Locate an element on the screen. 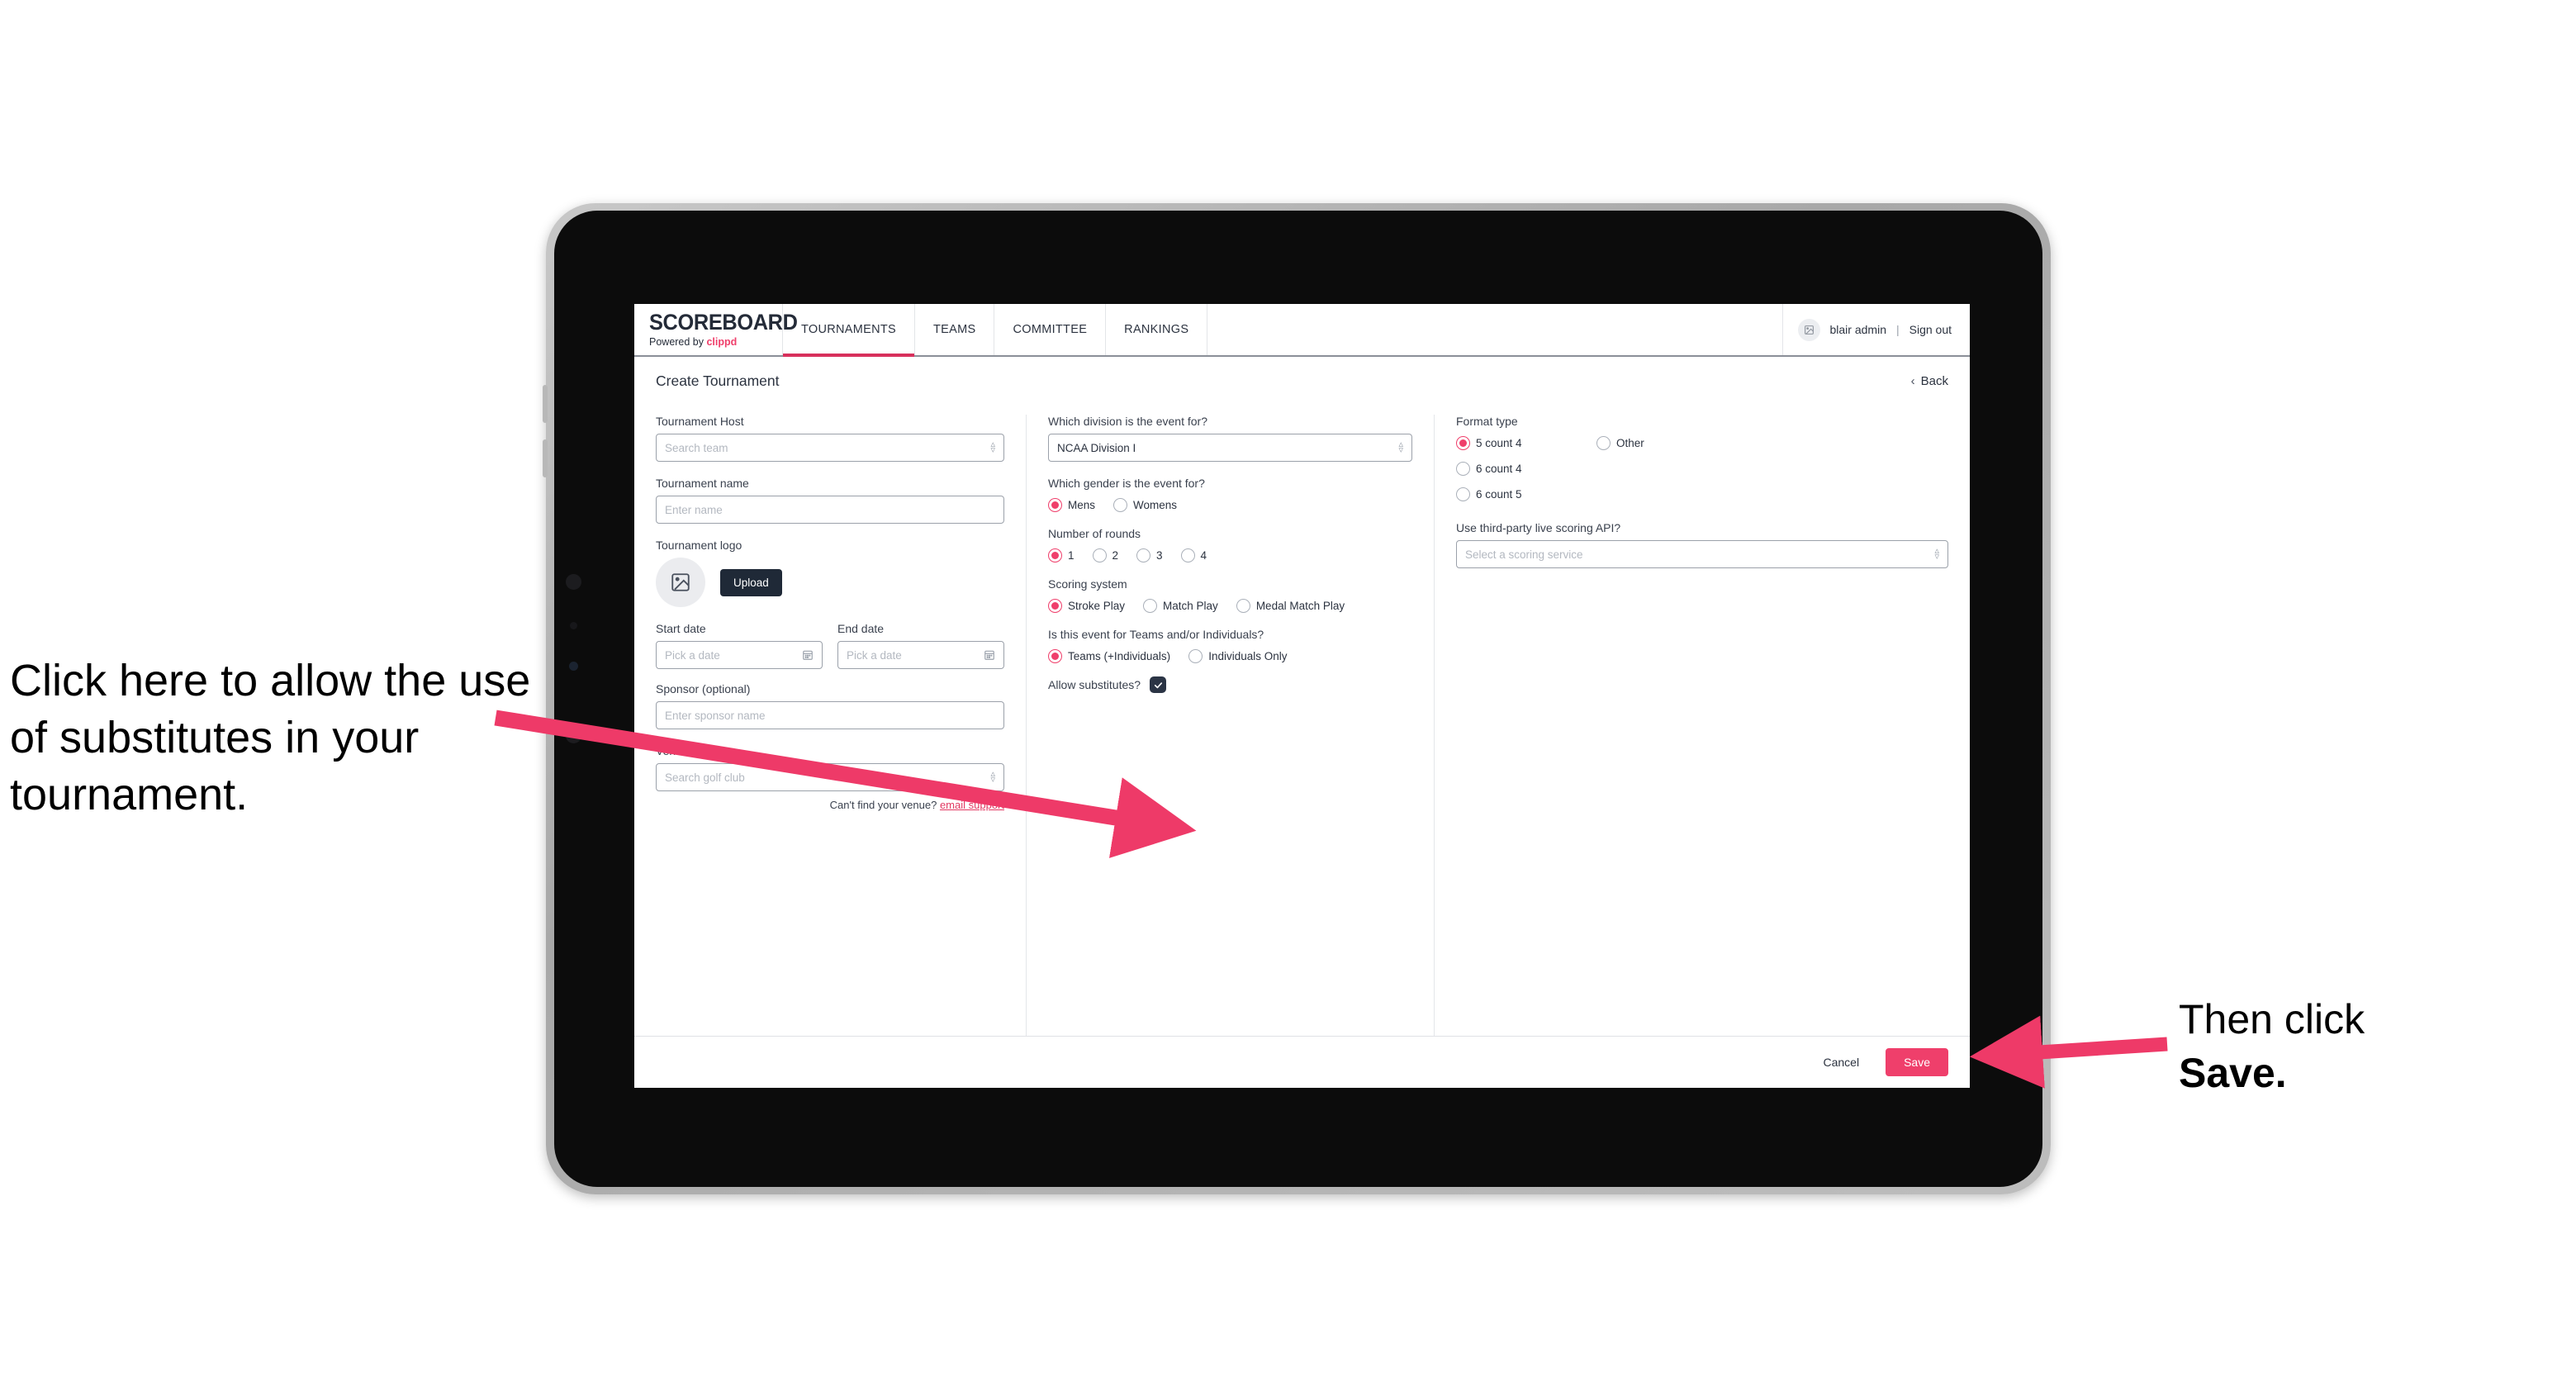 This screenshot has height=1386, width=2576. radio-indicator-mens is located at coordinates (1055, 505).